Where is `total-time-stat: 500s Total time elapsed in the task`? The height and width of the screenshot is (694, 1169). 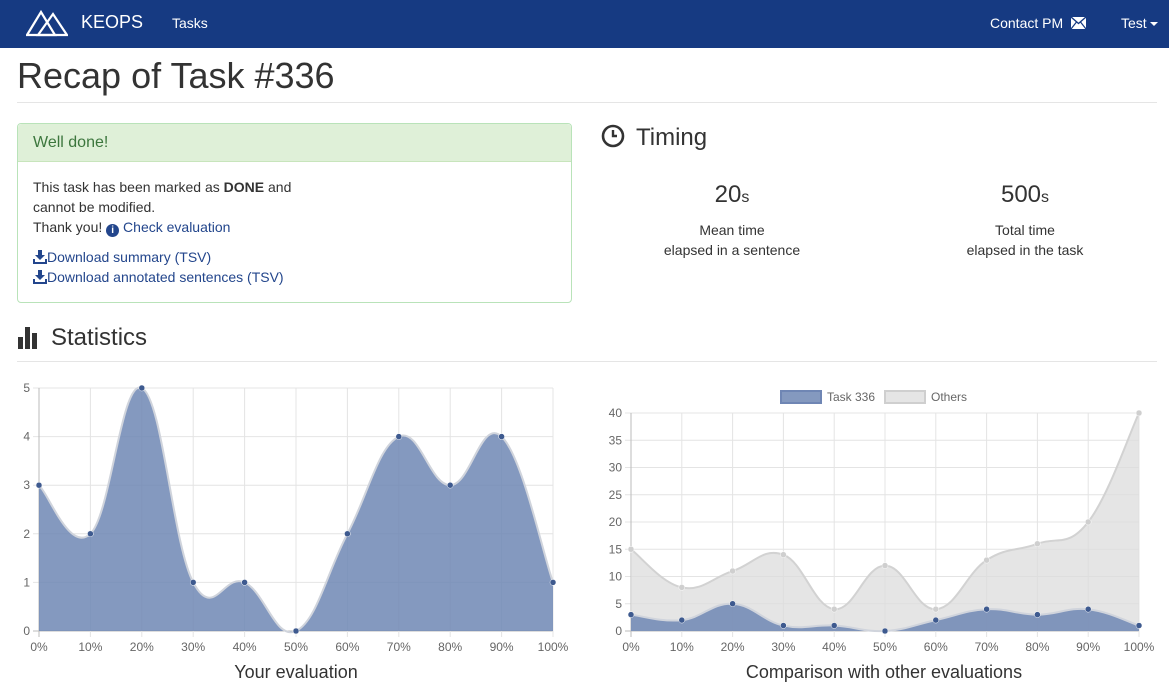
total-time-stat: 500s Total time elapsed in the task is located at coordinates (1025, 219).